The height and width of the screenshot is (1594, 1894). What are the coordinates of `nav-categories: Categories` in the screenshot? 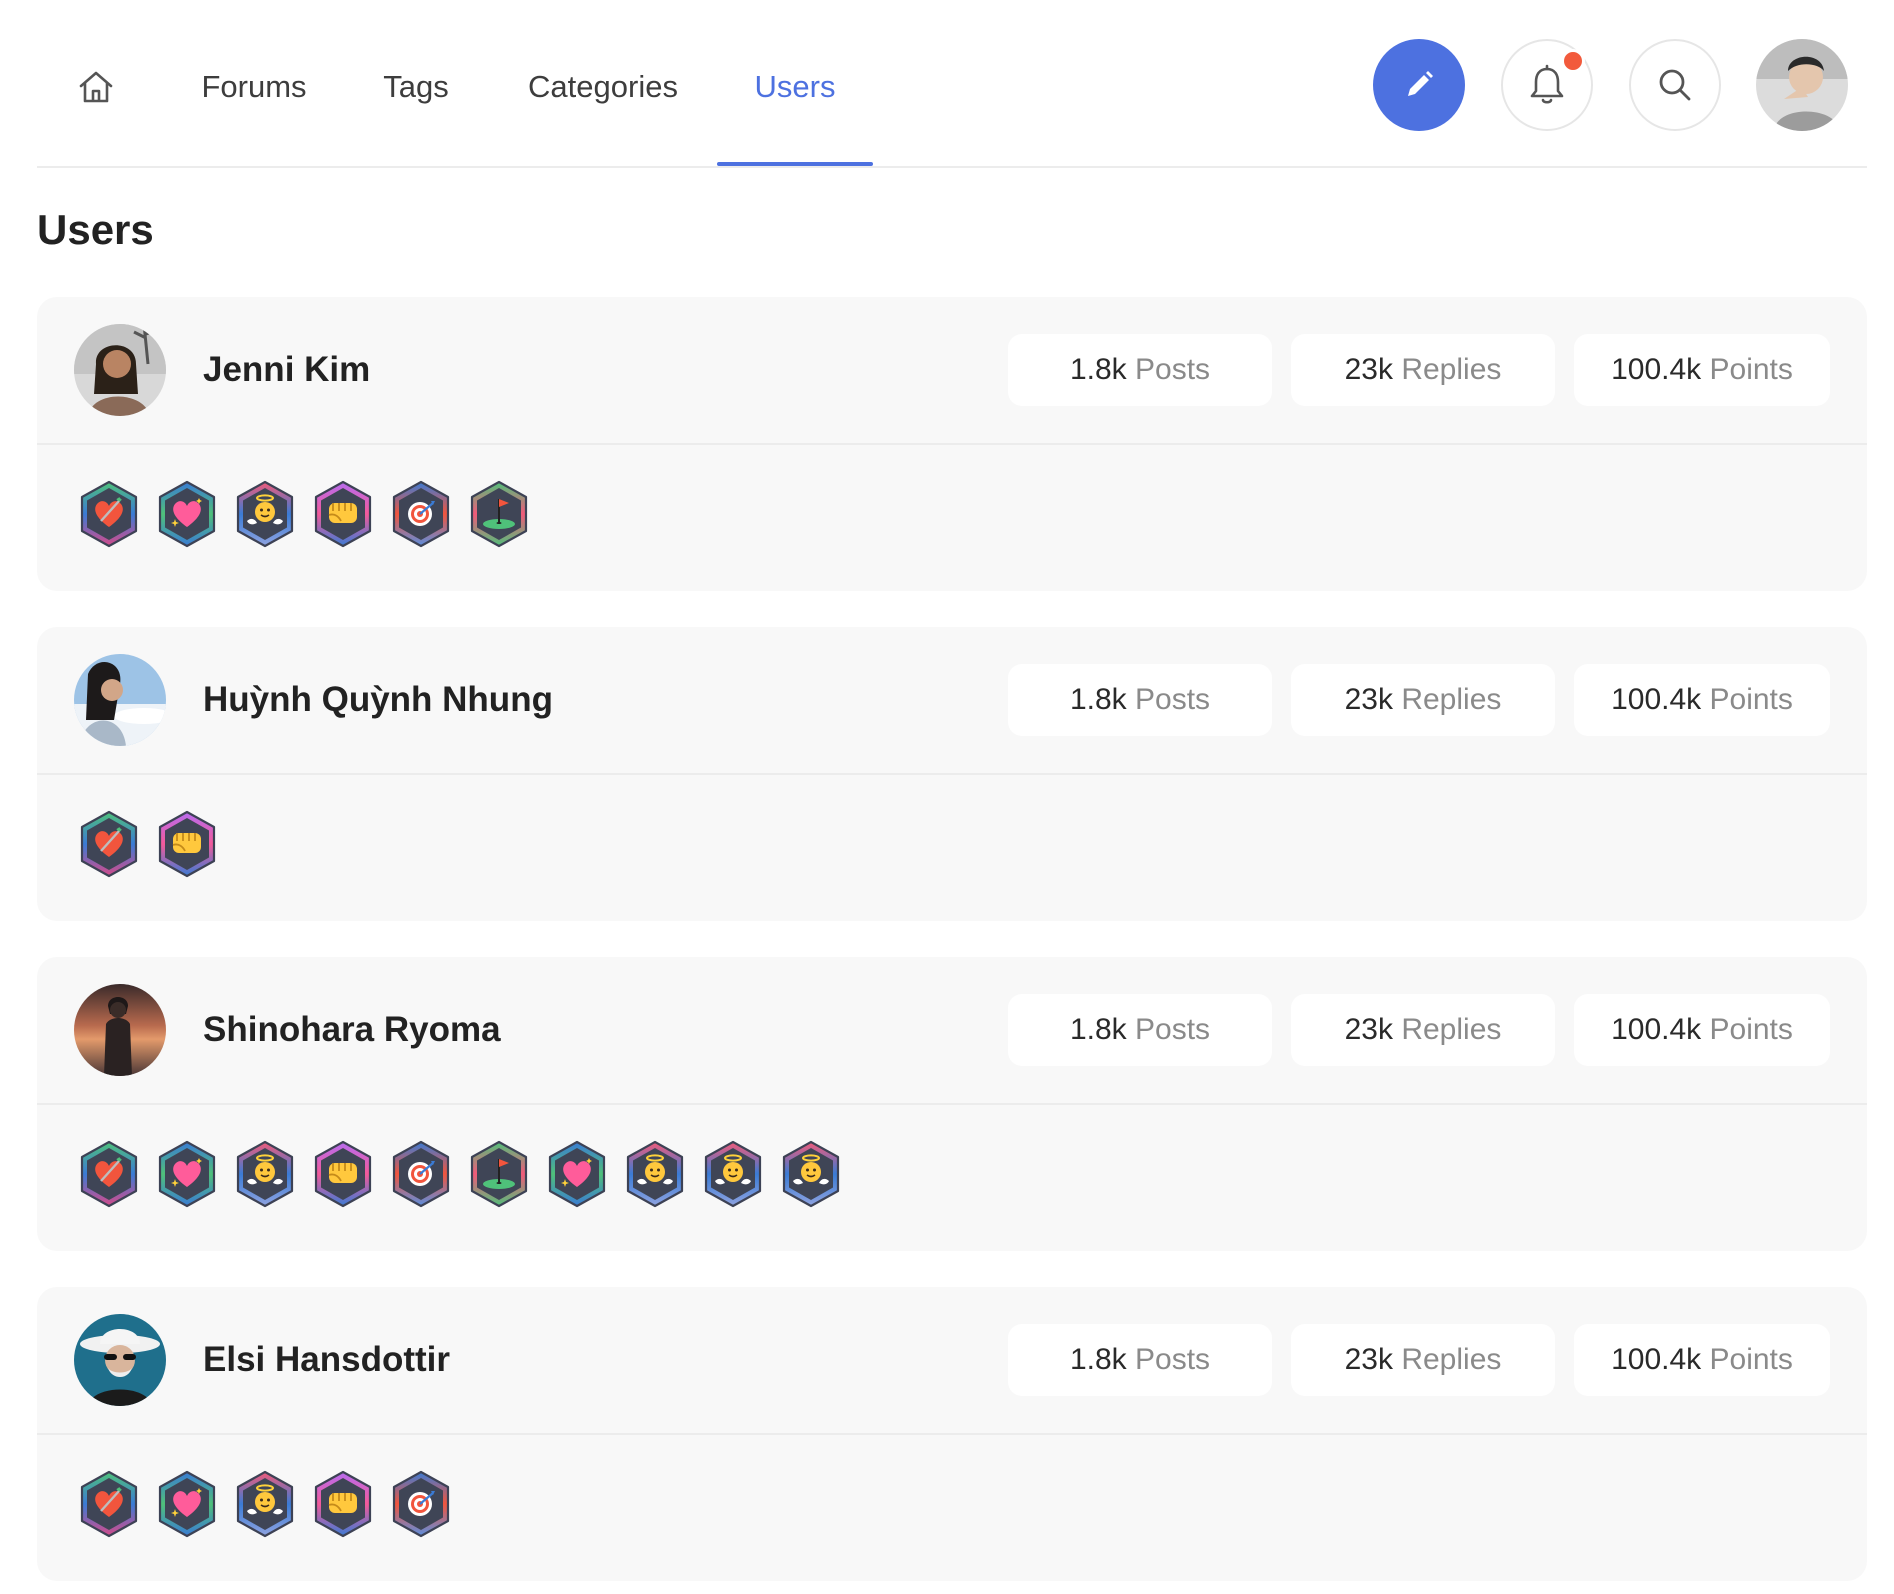 It's located at (603, 87).